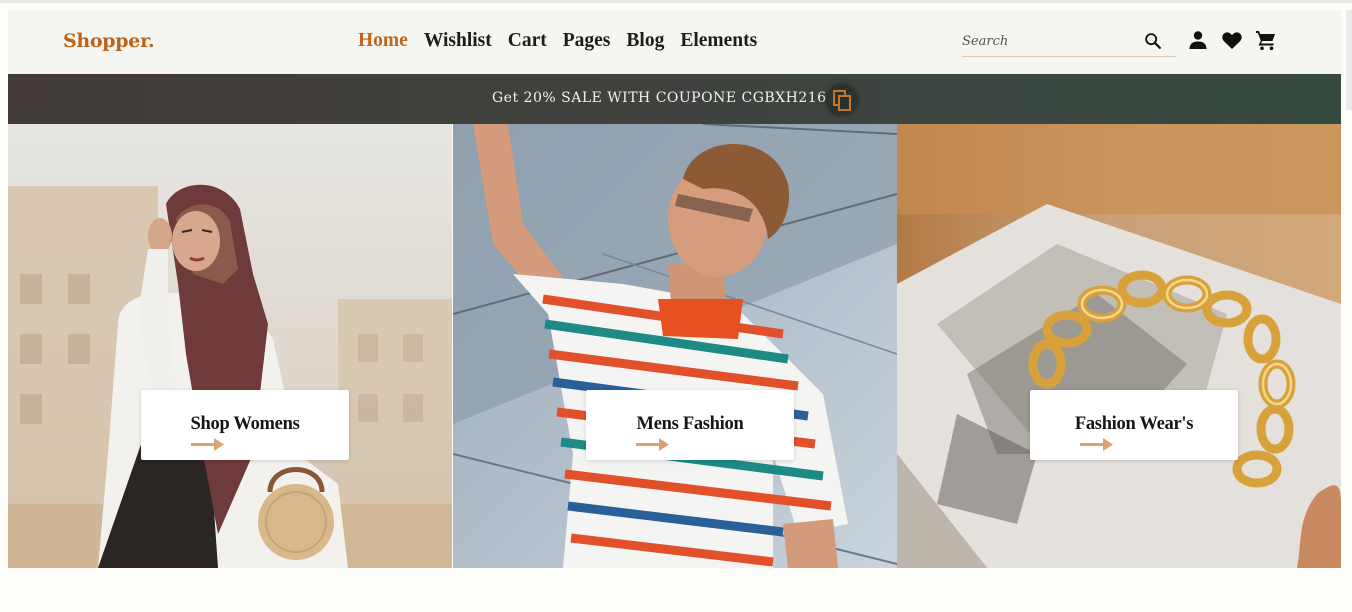 The height and width of the screenshot is (612, 1352). What do you see at coordinates (645, 41) in the screenshot?
I see `nav-blog: Blog` at bounding box center [645, 41].